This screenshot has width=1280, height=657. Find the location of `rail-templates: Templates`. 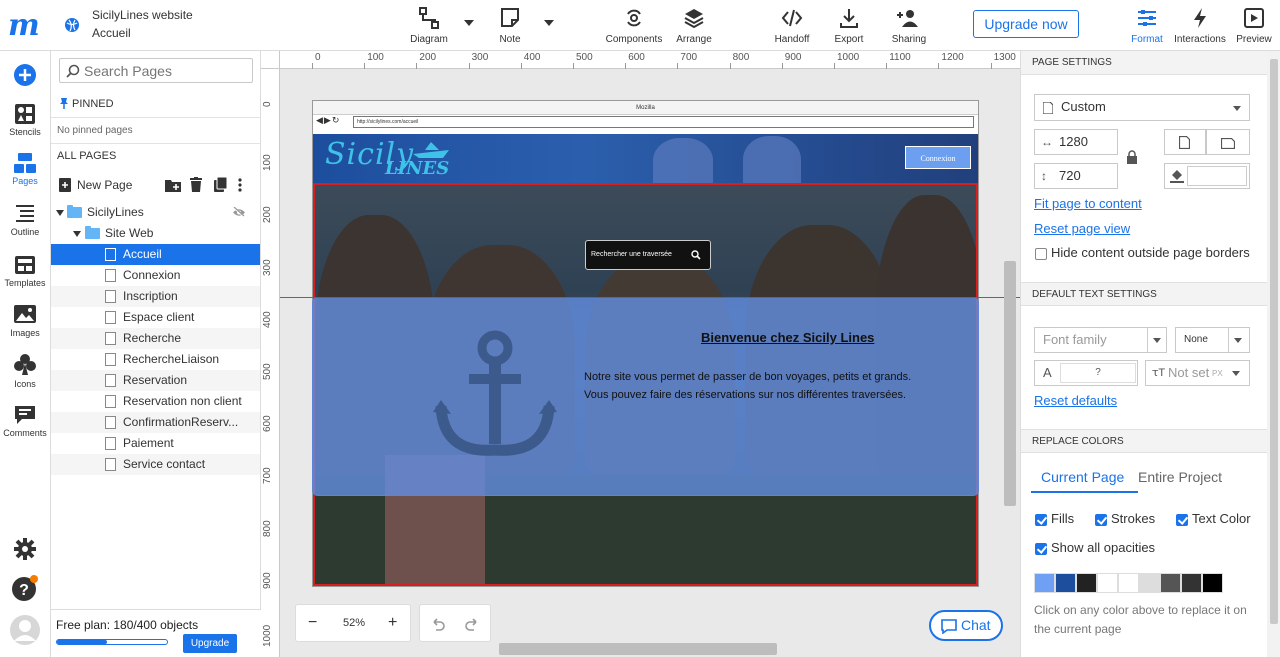

rail-templates: Templates is located at coordinates (25, 271).